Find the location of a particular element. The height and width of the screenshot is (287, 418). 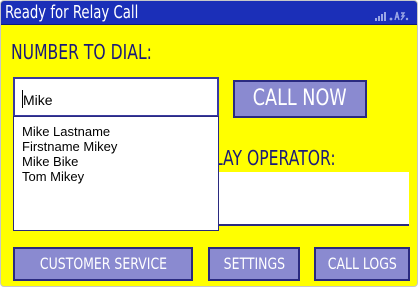

relay-operator-field is located at coordinates (312, 199).